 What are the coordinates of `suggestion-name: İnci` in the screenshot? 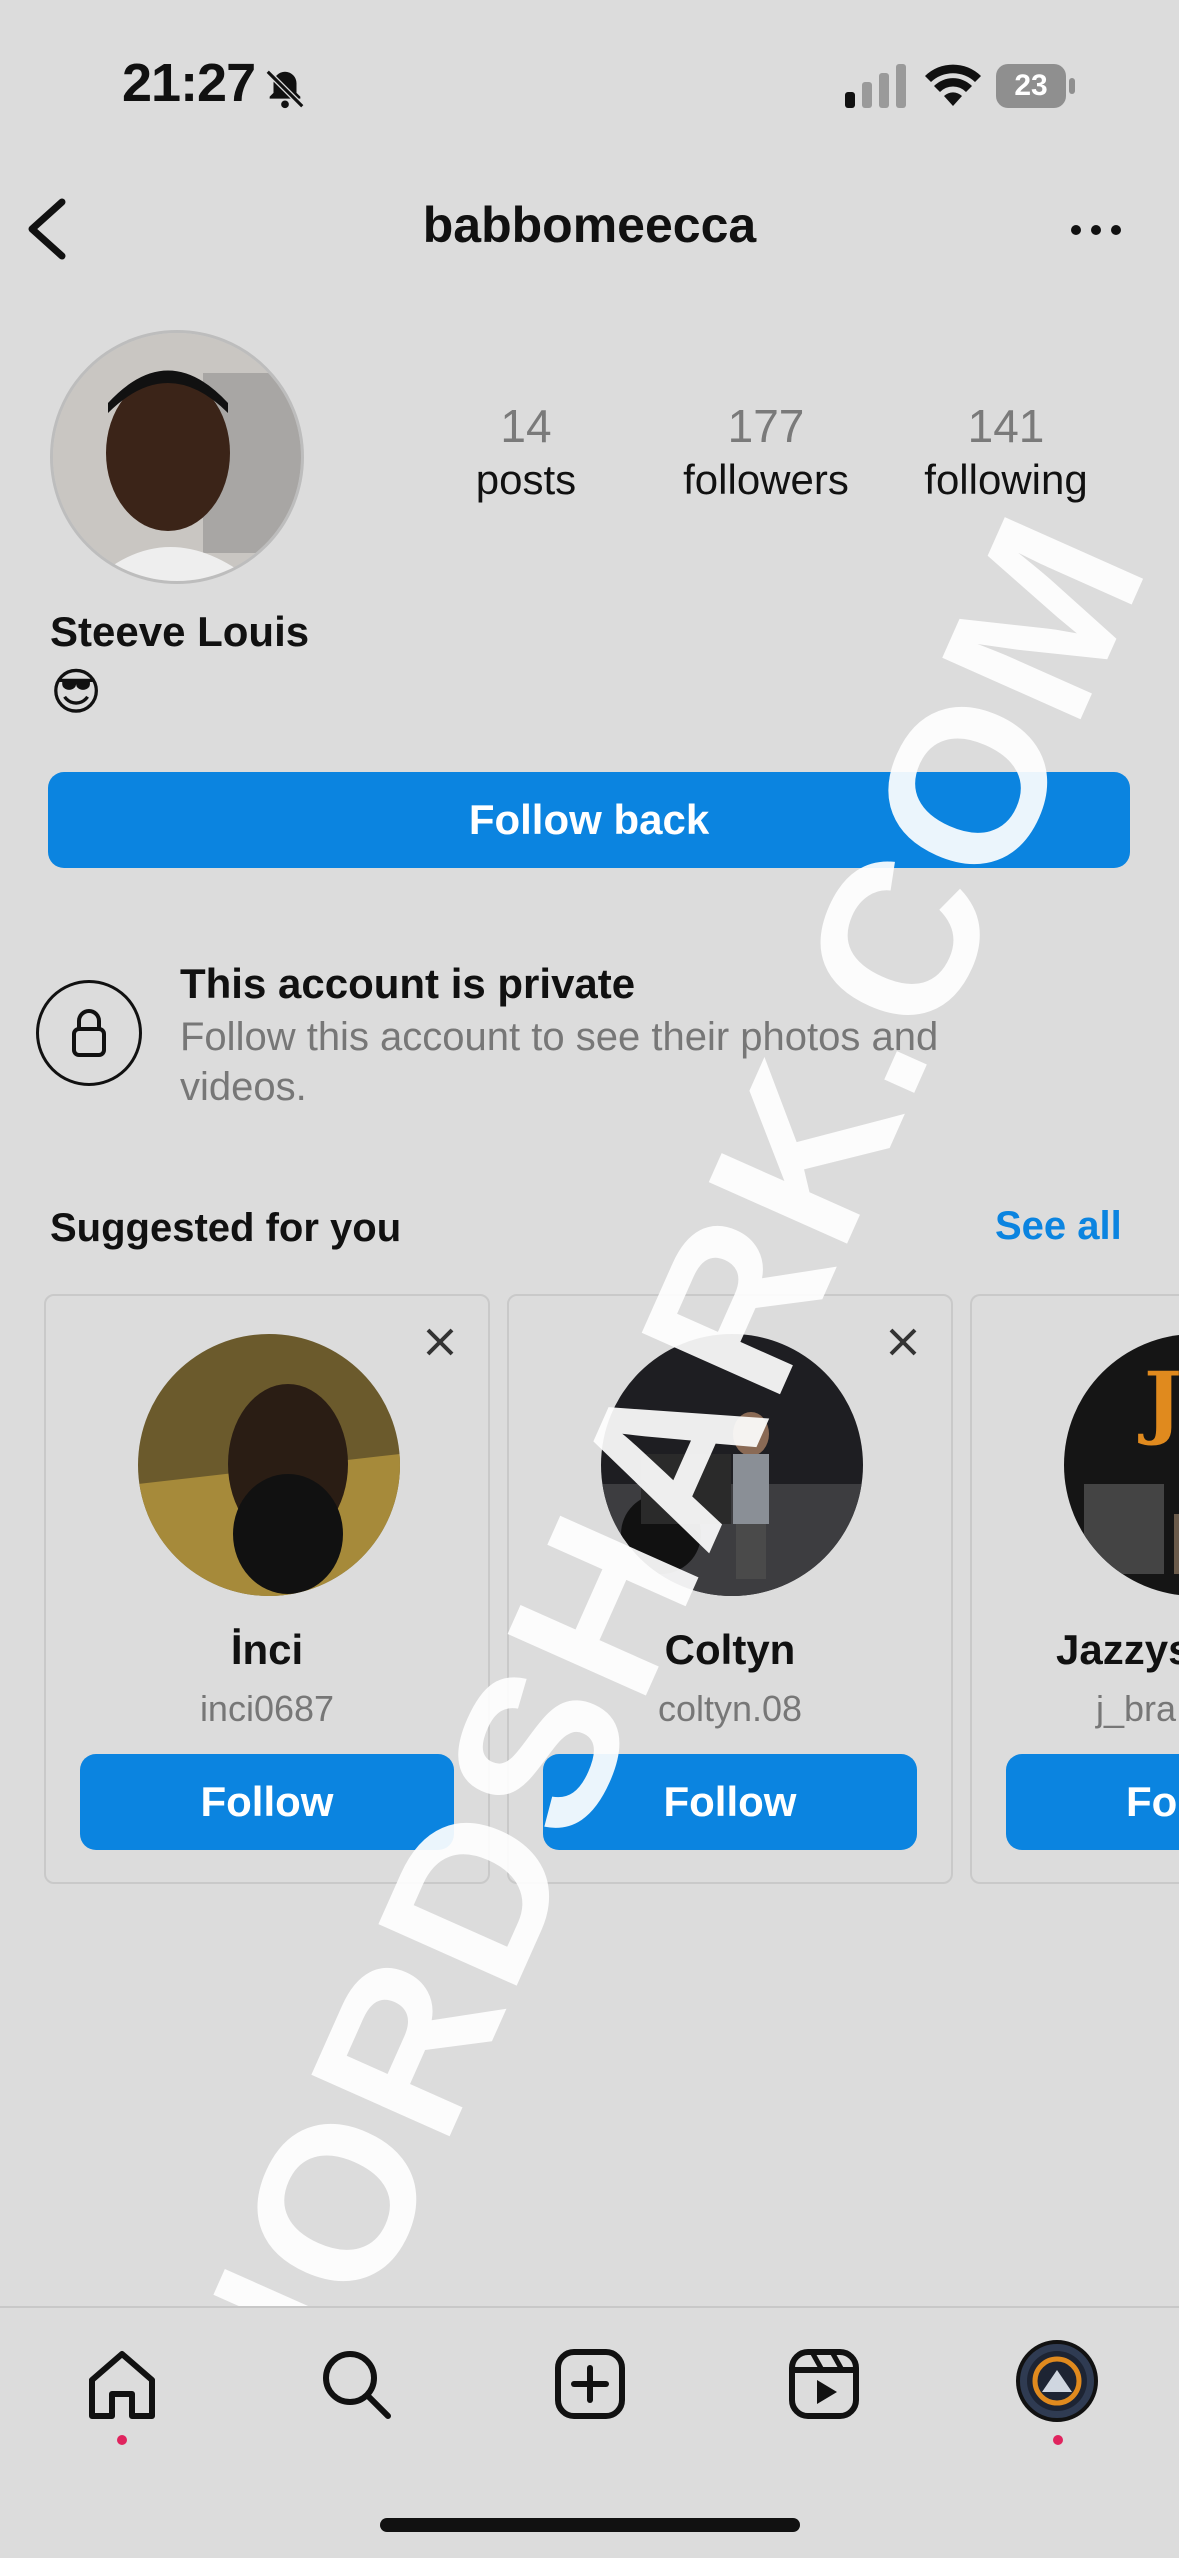 It's located at (267, 1649).